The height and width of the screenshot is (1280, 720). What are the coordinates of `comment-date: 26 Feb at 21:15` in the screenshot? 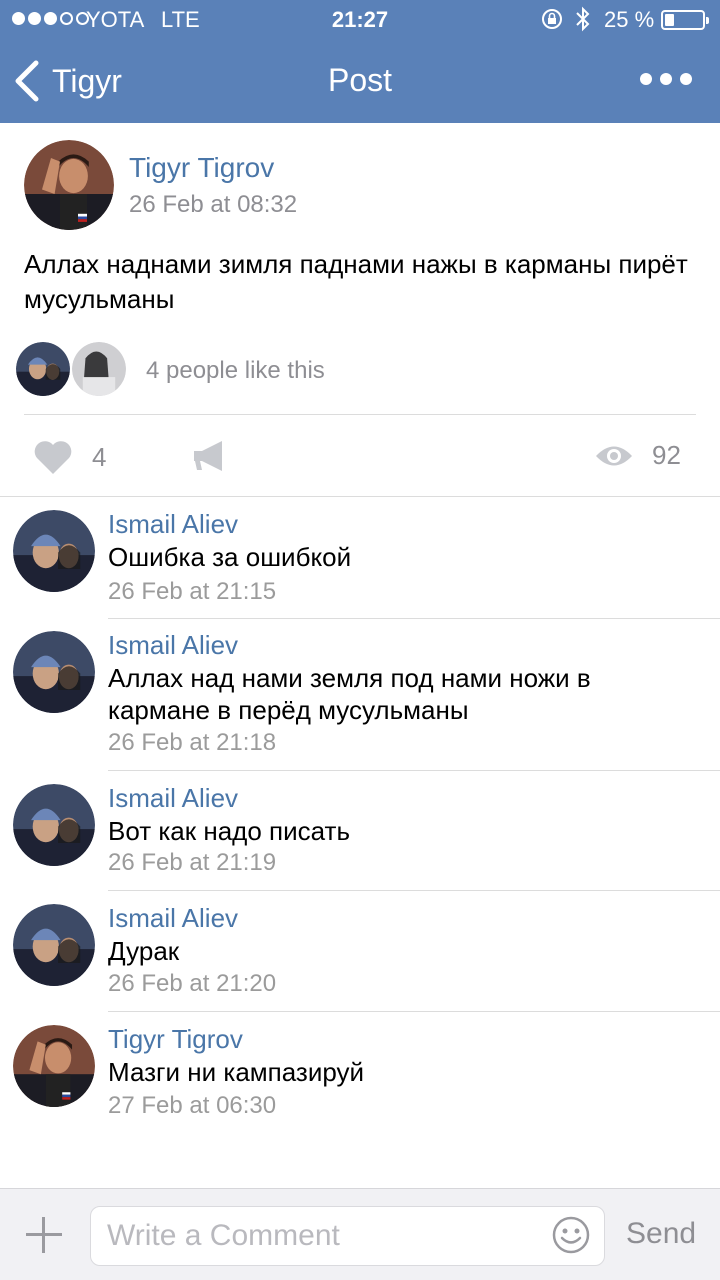 It's located at (192, 591).